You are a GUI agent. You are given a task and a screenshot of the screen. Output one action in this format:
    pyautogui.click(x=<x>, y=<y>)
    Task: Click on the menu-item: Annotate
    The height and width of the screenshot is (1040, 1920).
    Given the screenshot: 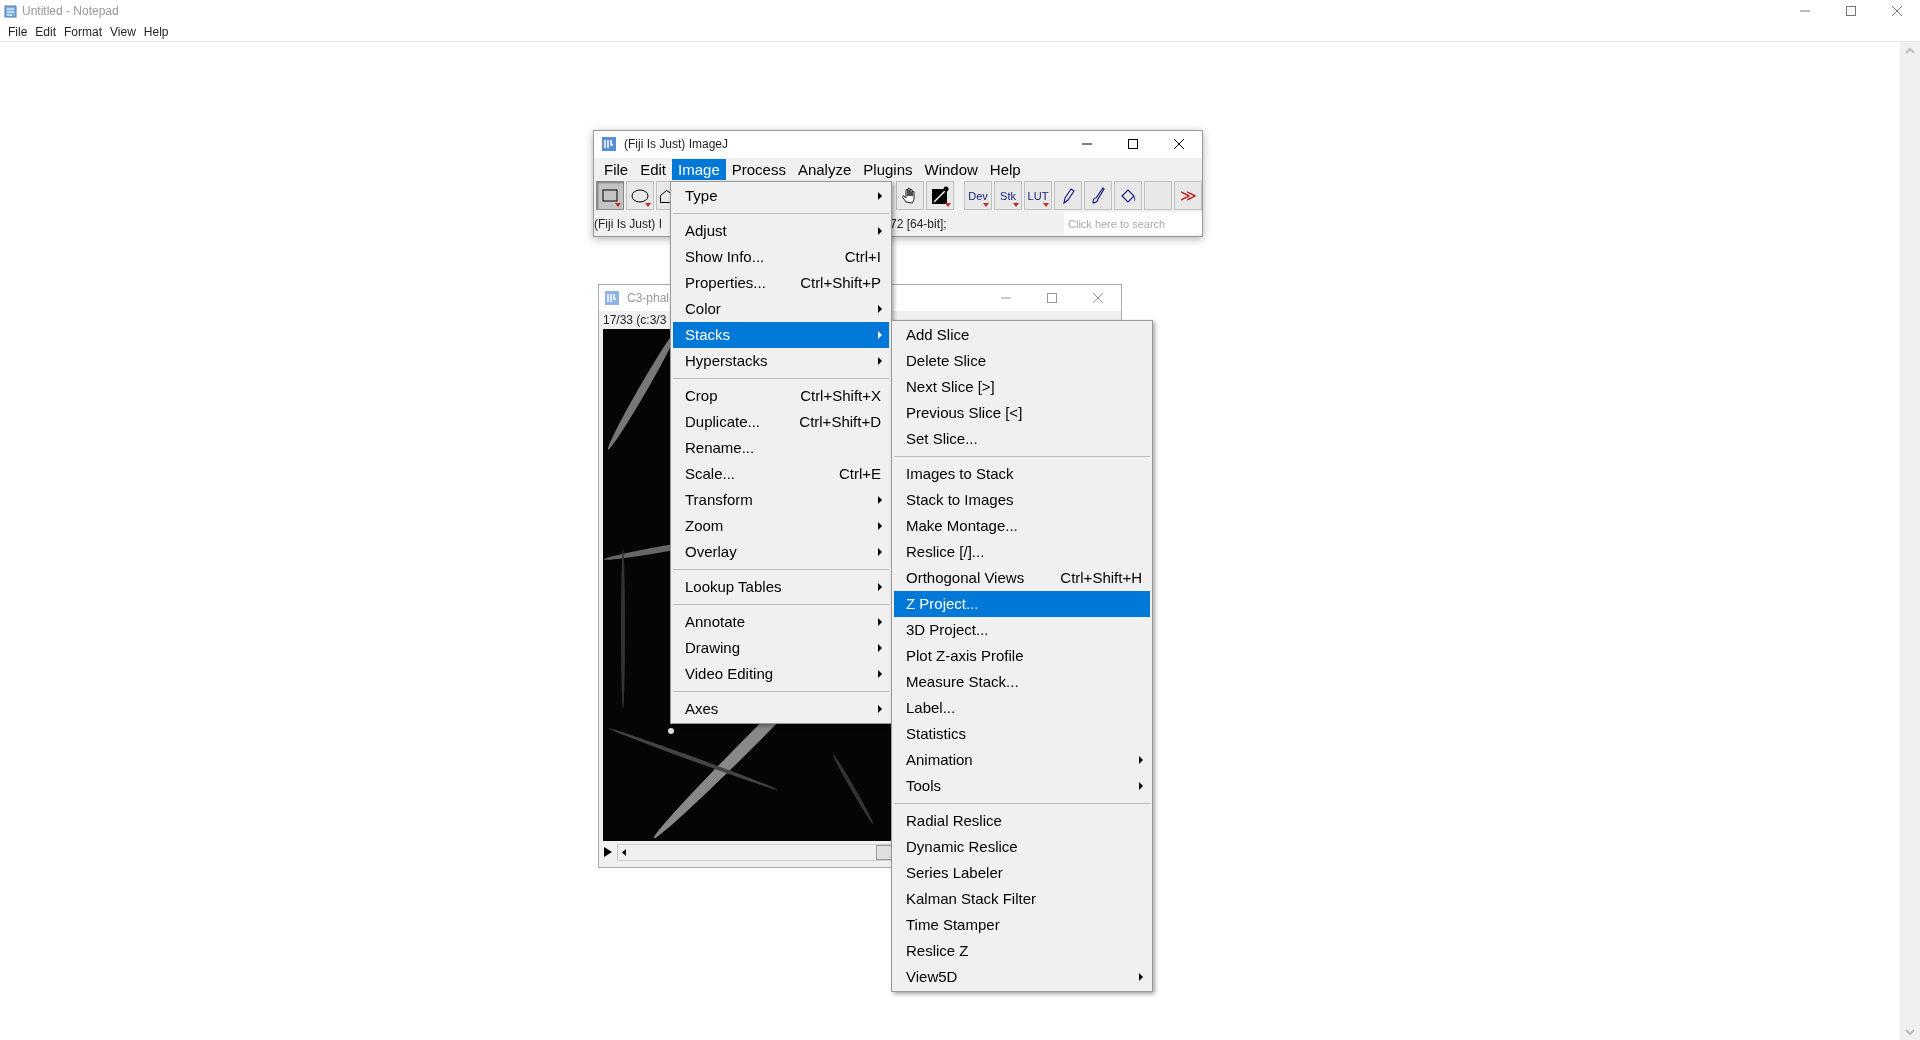 What is the action you would take?
    pyautogui.click(x=781, y=622)
    